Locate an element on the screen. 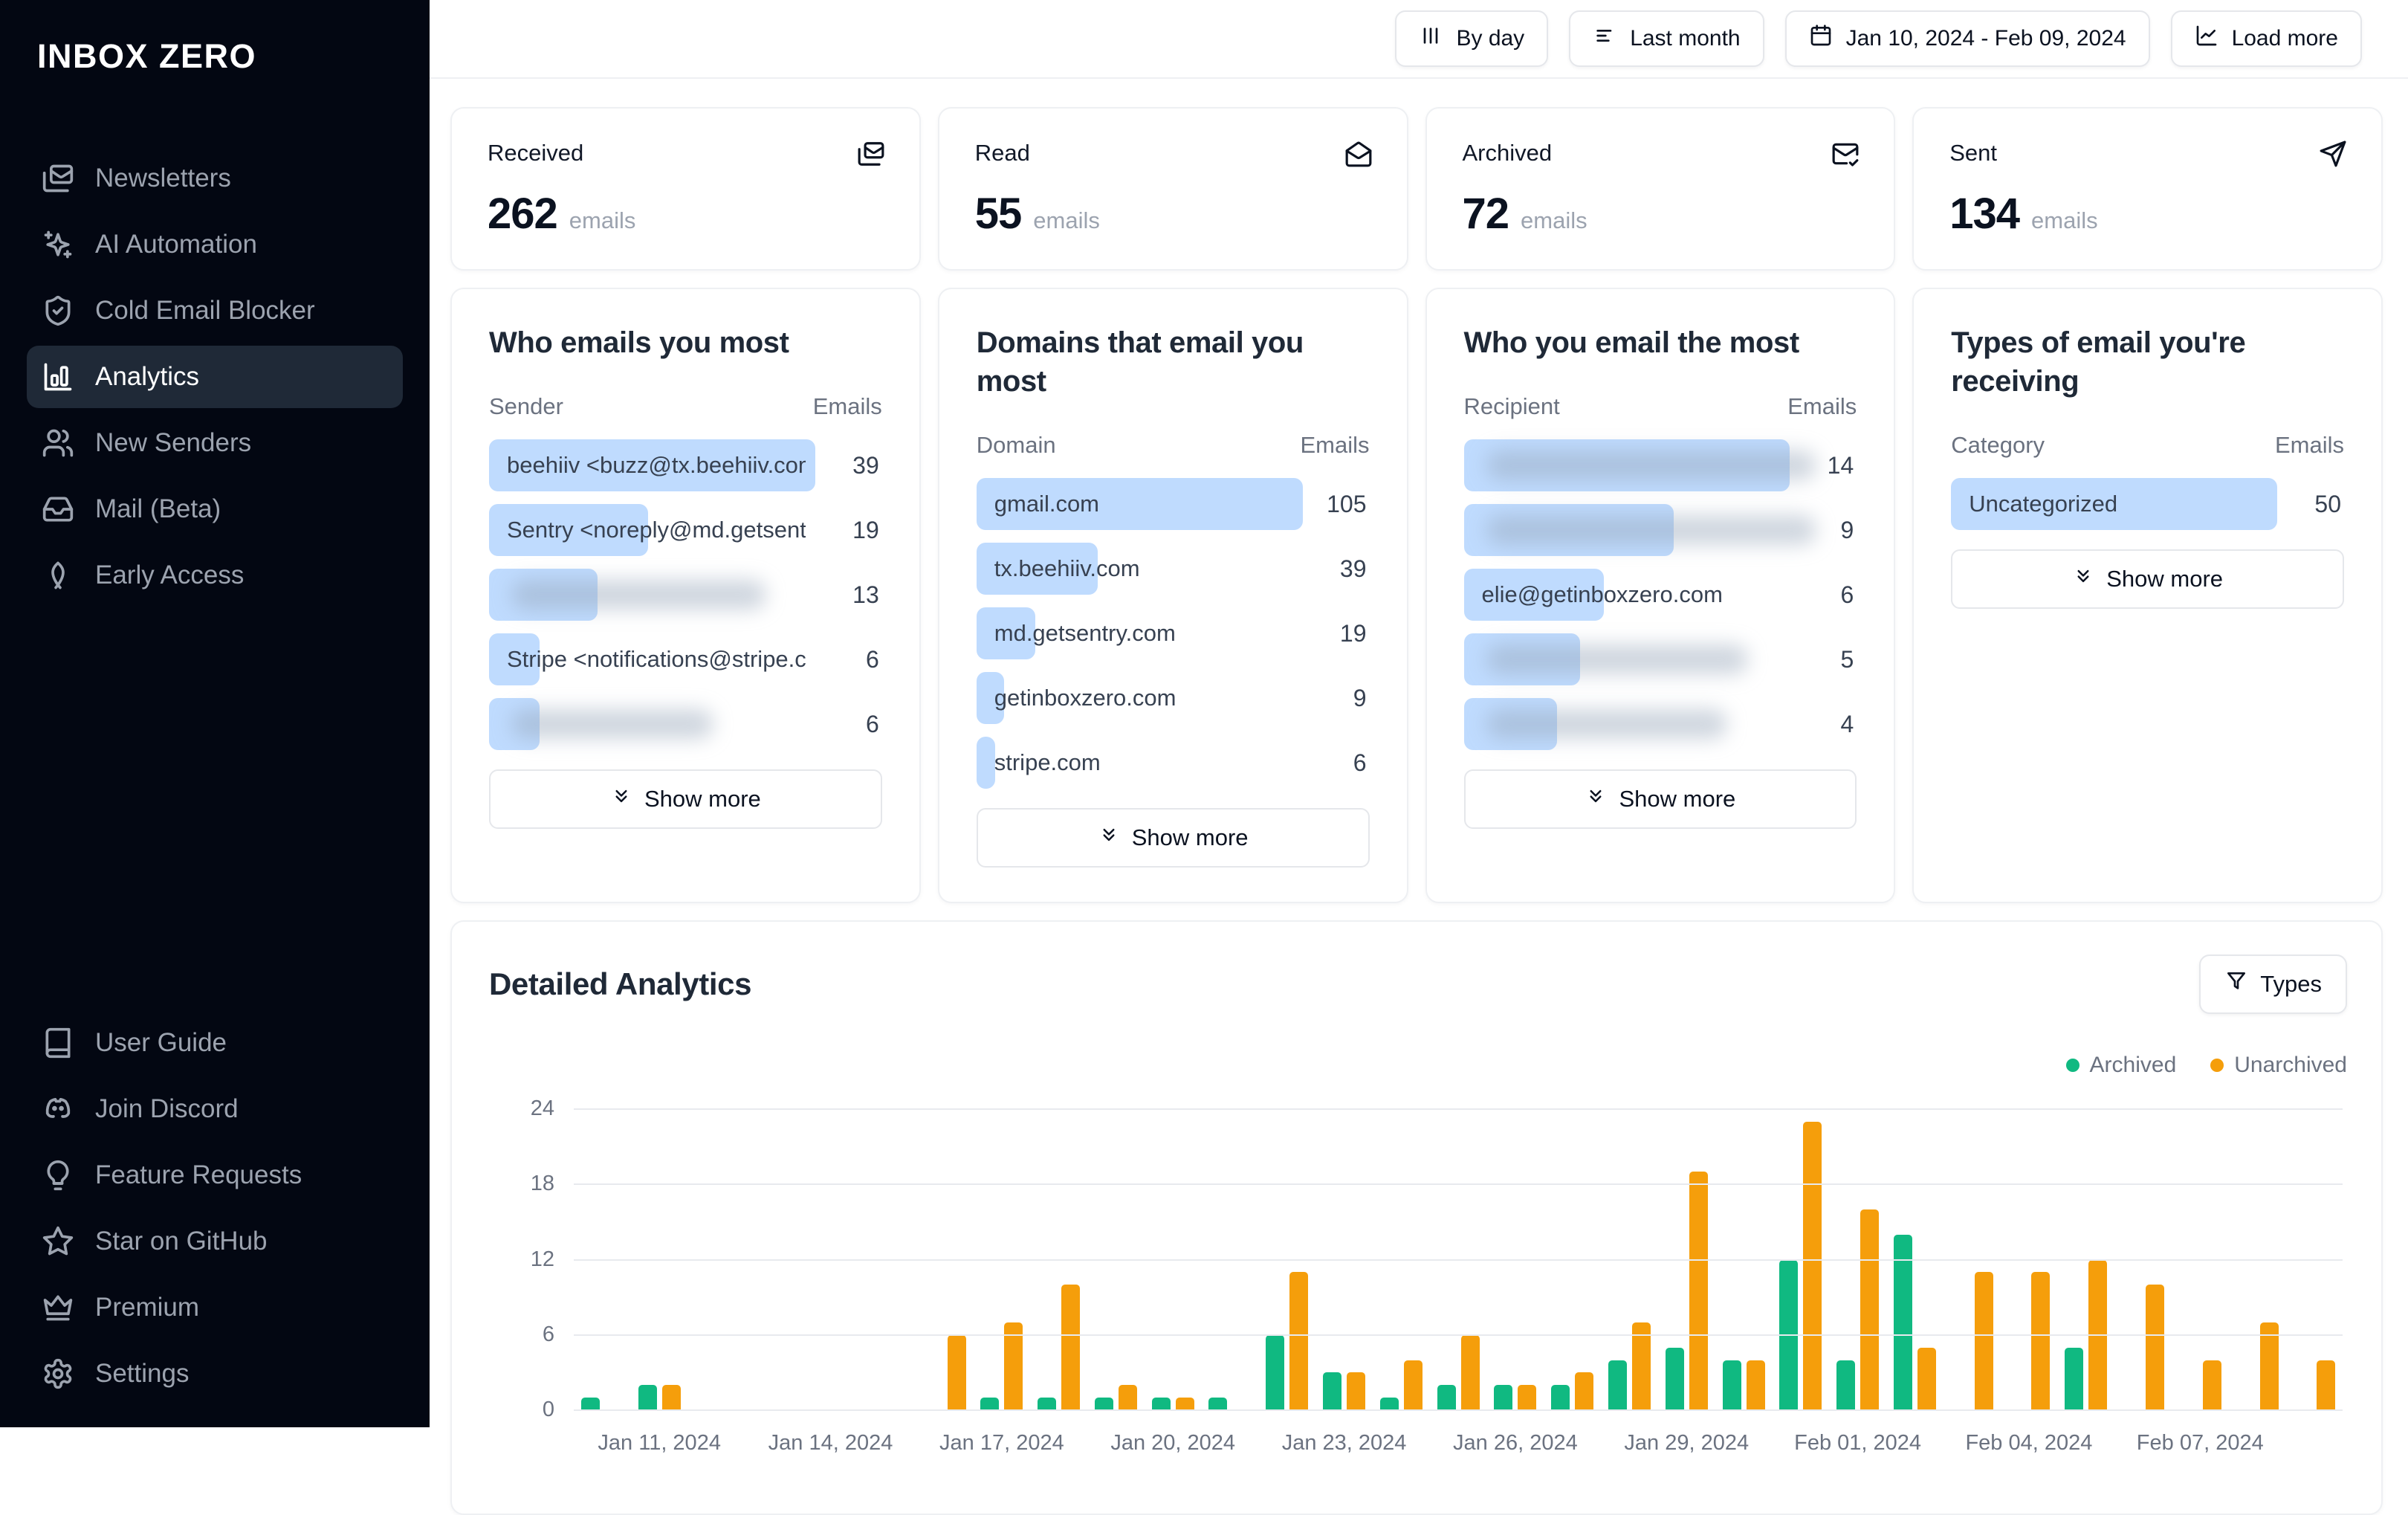 The image size is (2408, 1515). stat-card-sent: Sent 134 emails is located at coordinates (2147, 189).